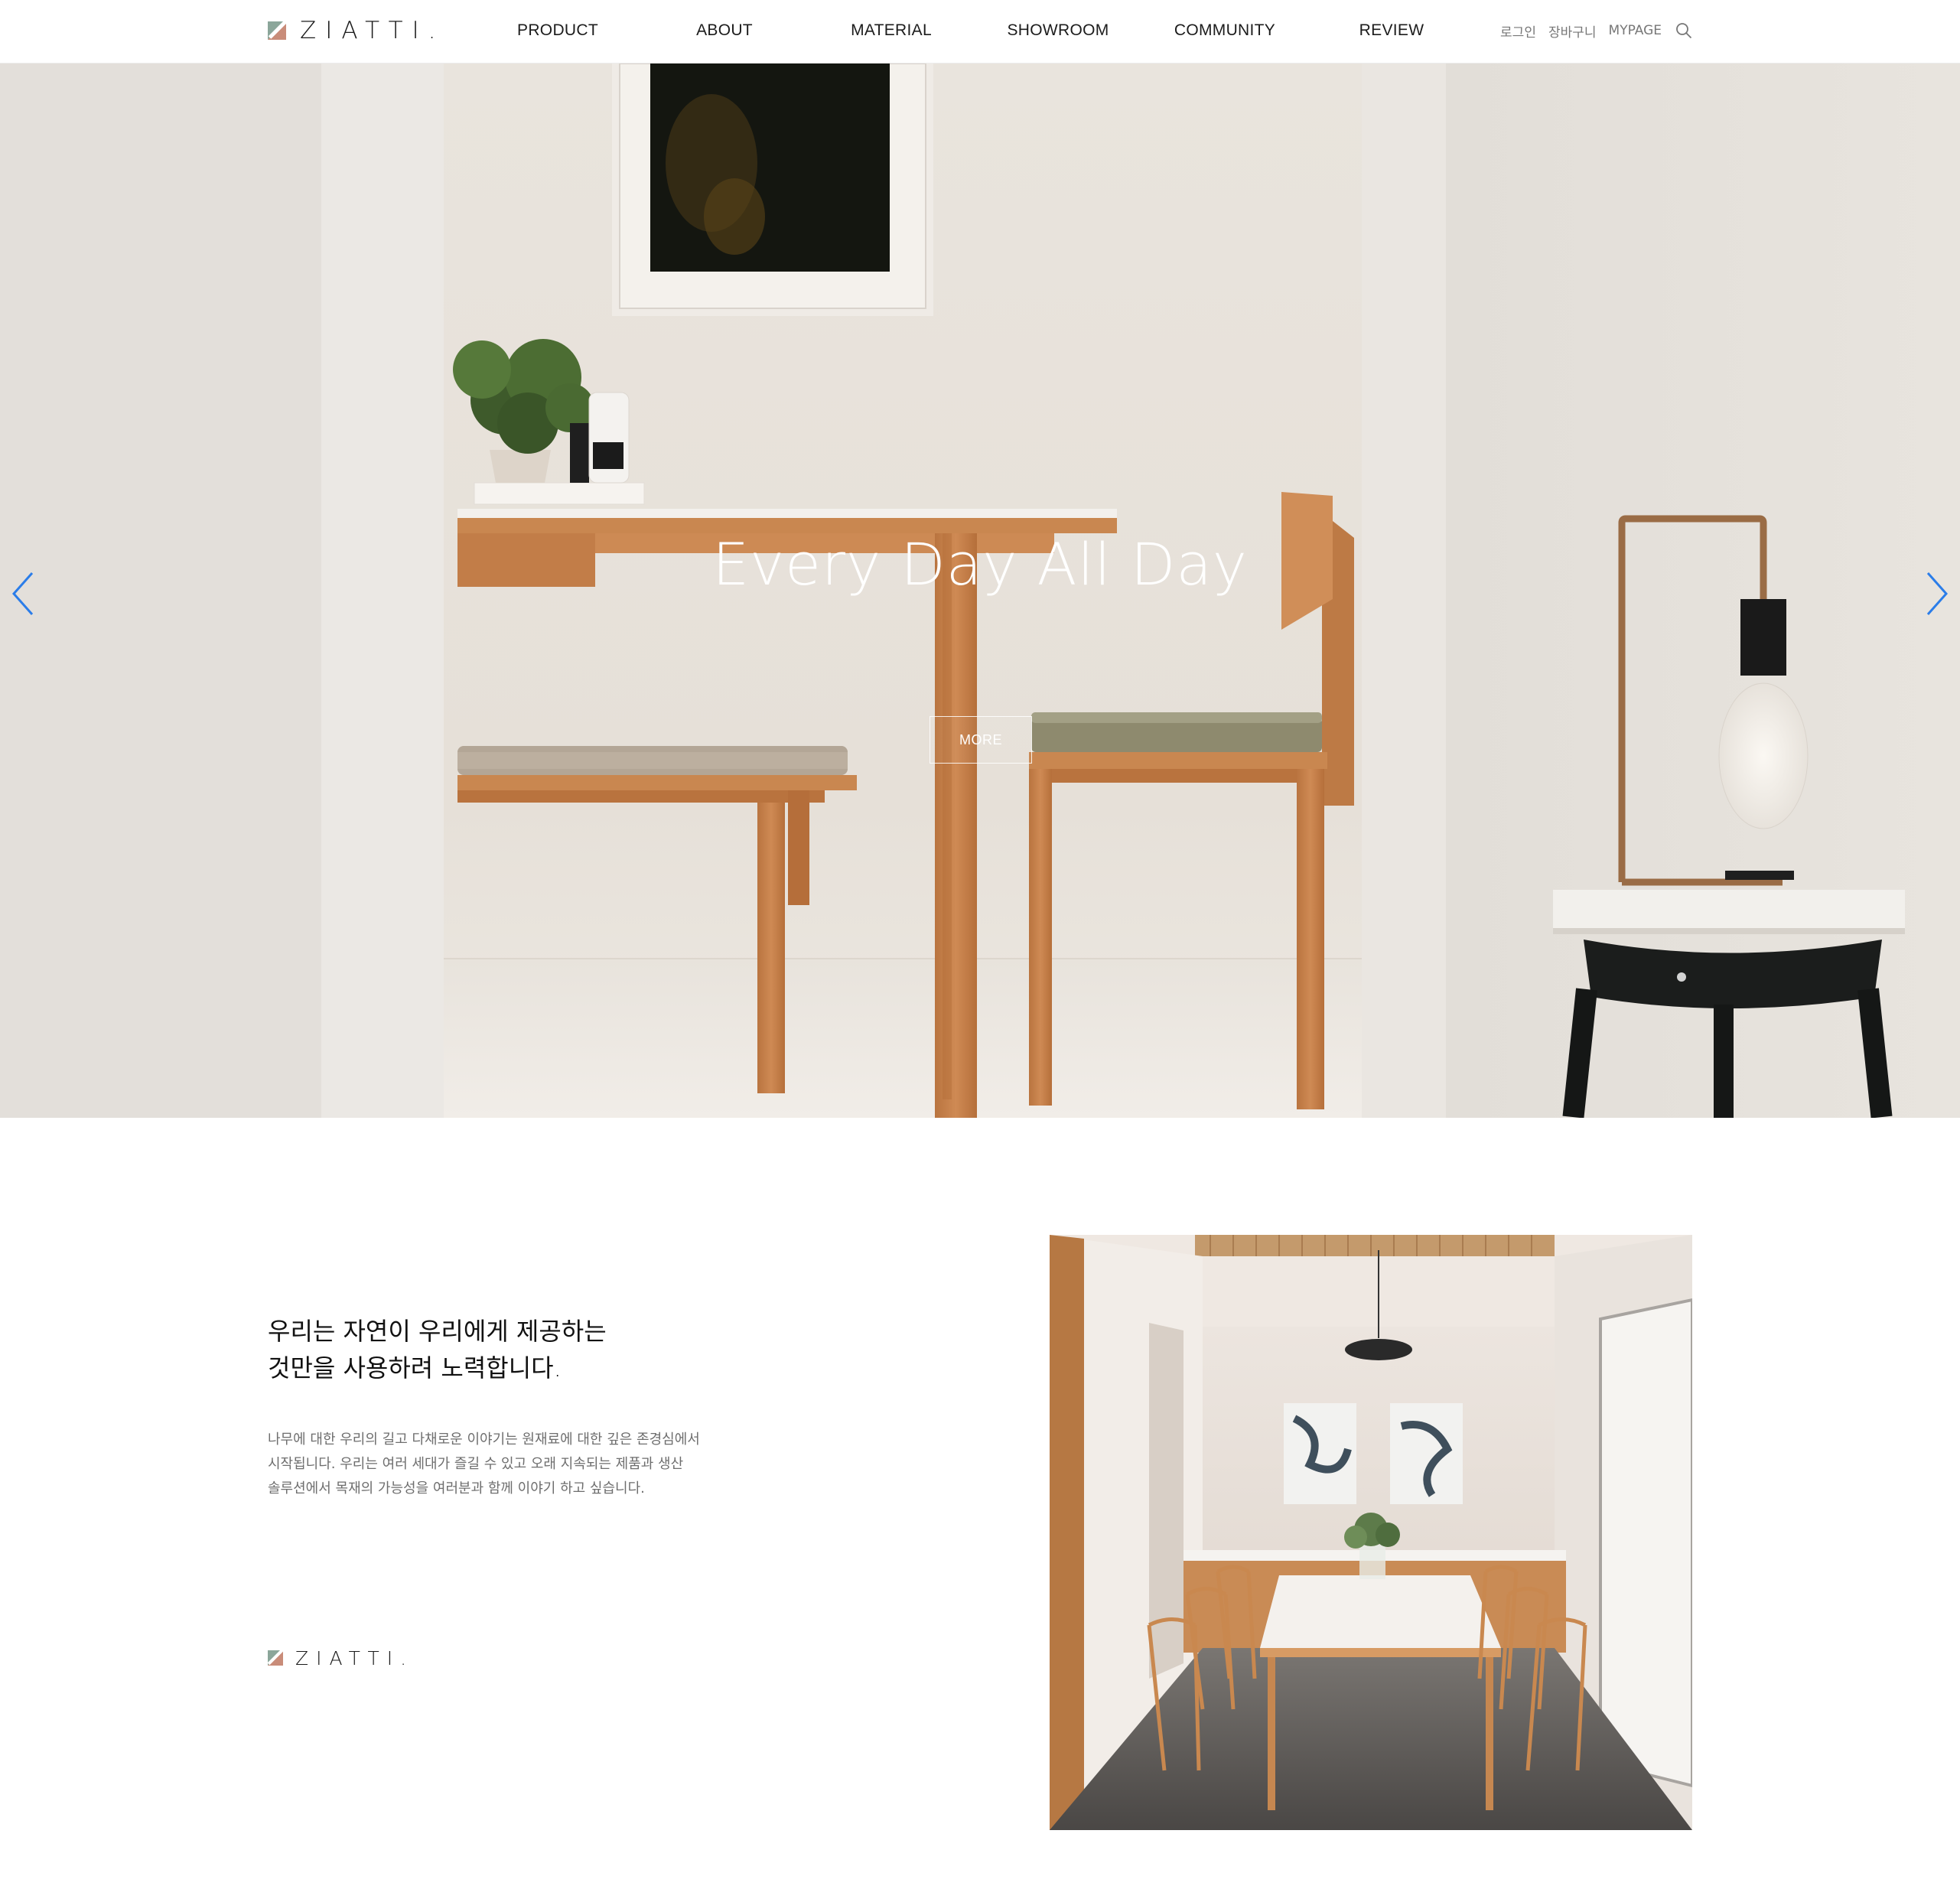 The height and width of the screenshot is (1889, 1960). I want to click on about-brand-logo: ZIATTI., so click(341, 1657).